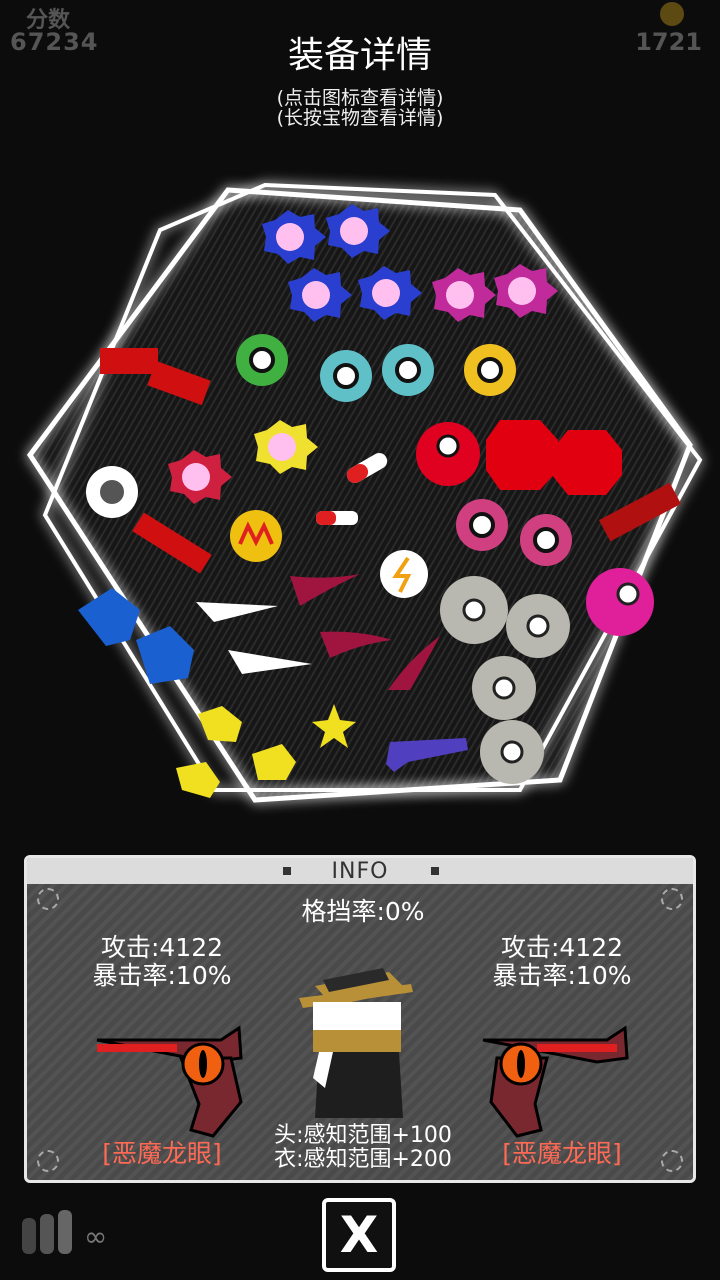 The height and width of the screenshot is (1280, 720). I want to click on bullet-icon, so click(337, 518).